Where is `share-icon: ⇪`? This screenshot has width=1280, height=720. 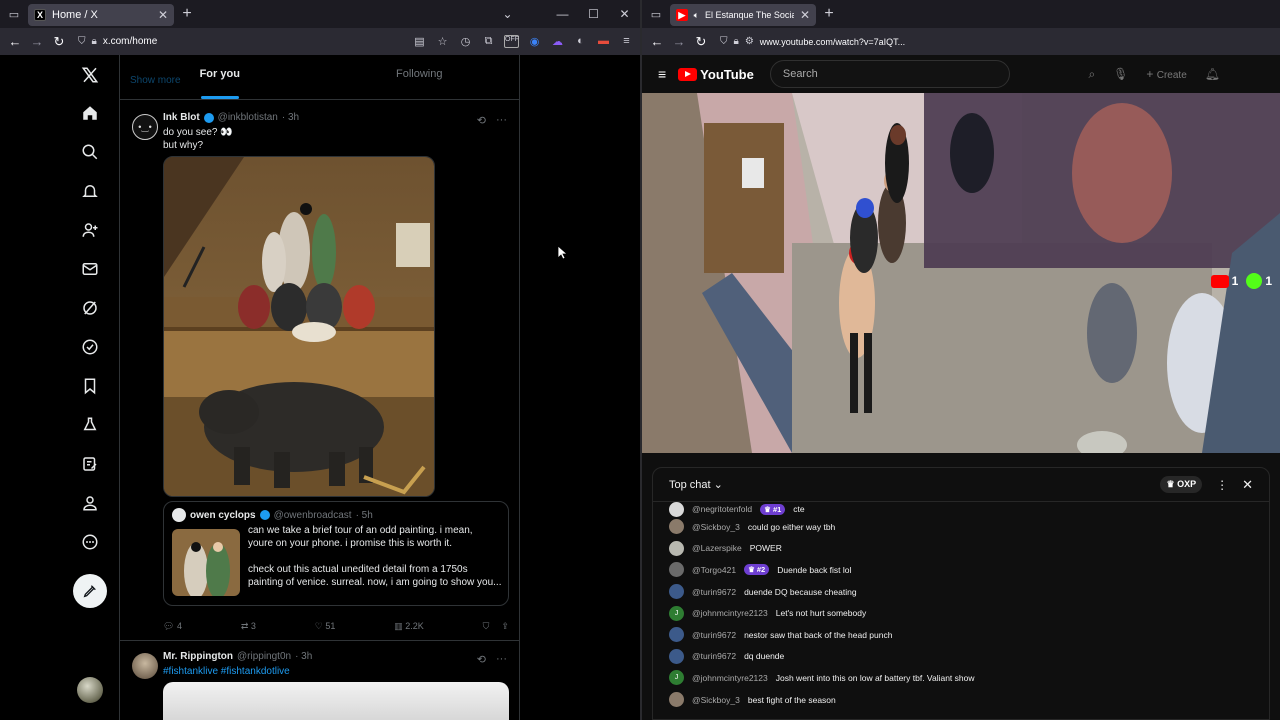 share-icon: ⇪ is located at coordinates (505, 626).